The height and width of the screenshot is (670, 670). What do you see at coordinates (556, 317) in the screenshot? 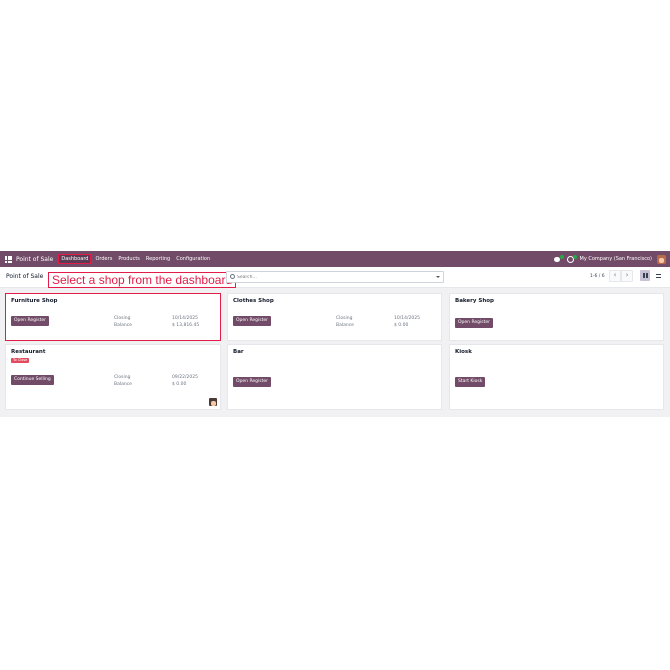
I see `pos-card-bakery-shop: Bakery Shop Open Register` at bounding box center [556, 317].